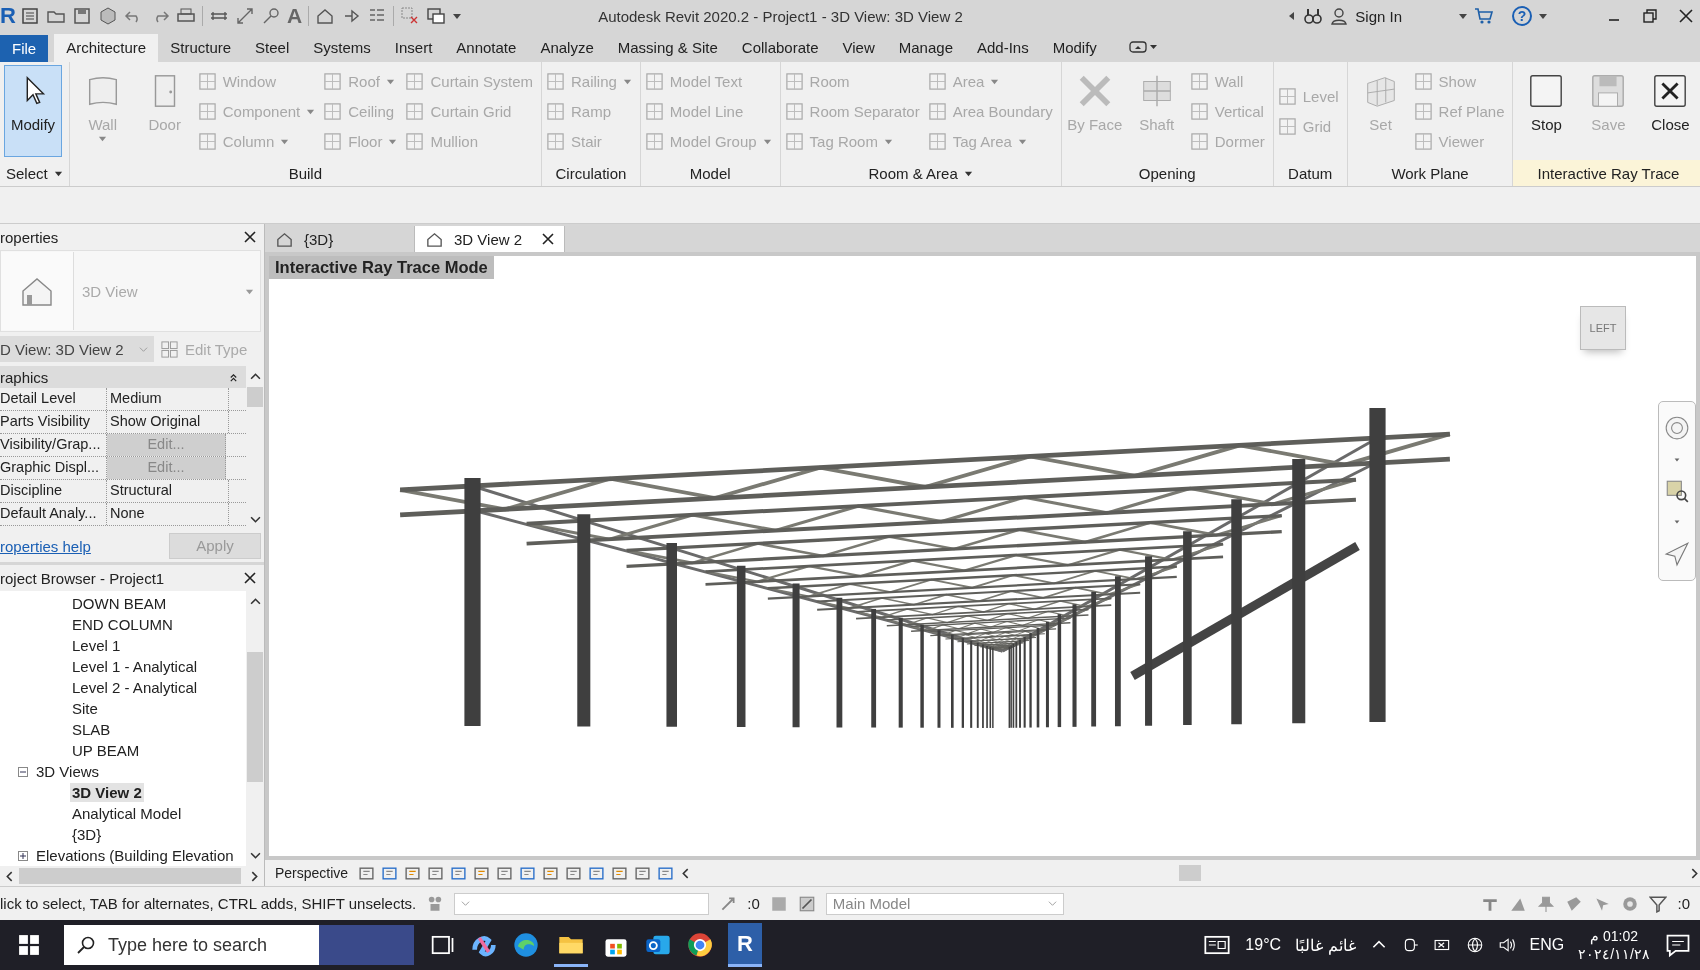  I want to click on property-value: None, so click(168, 514).